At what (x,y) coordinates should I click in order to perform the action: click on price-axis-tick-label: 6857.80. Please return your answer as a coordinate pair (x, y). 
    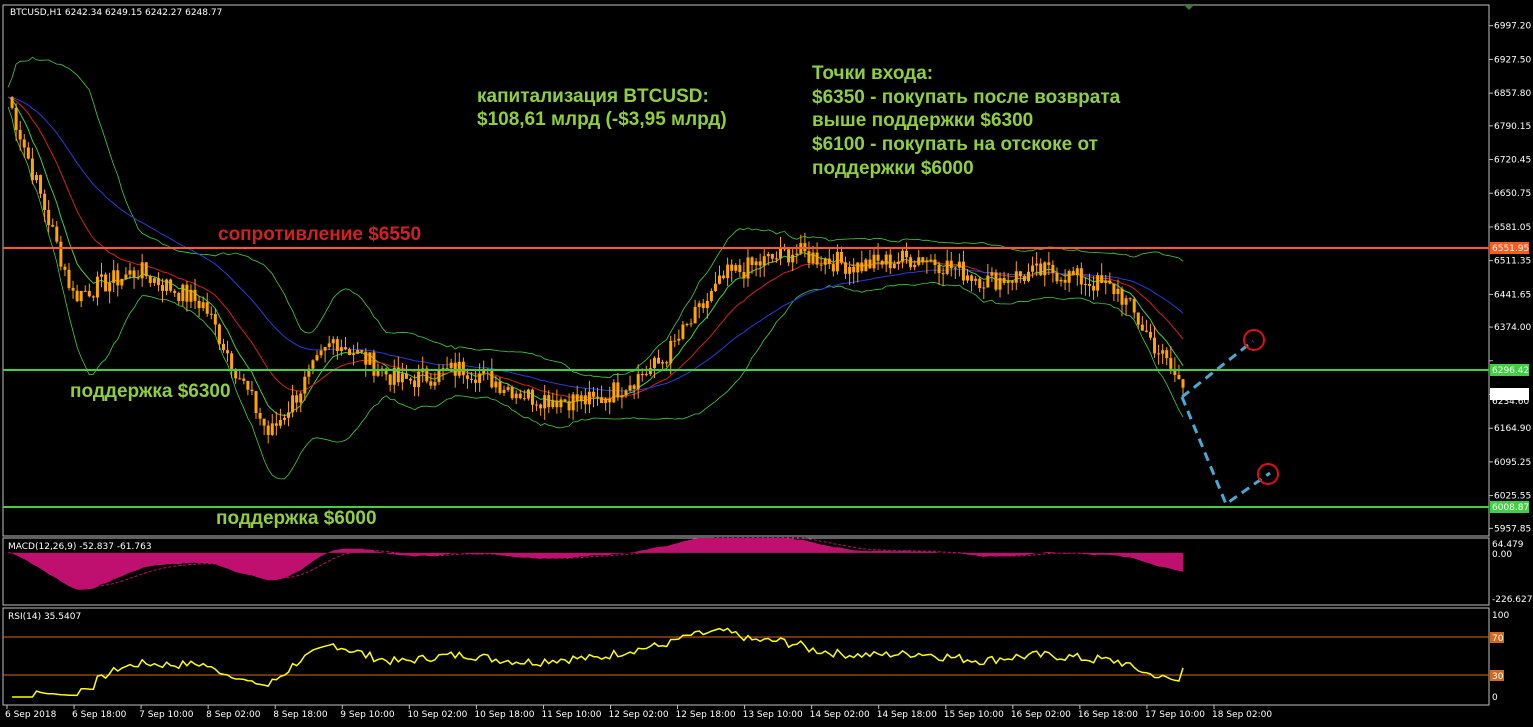
    Looking at the image, I should click on (1512, 94).